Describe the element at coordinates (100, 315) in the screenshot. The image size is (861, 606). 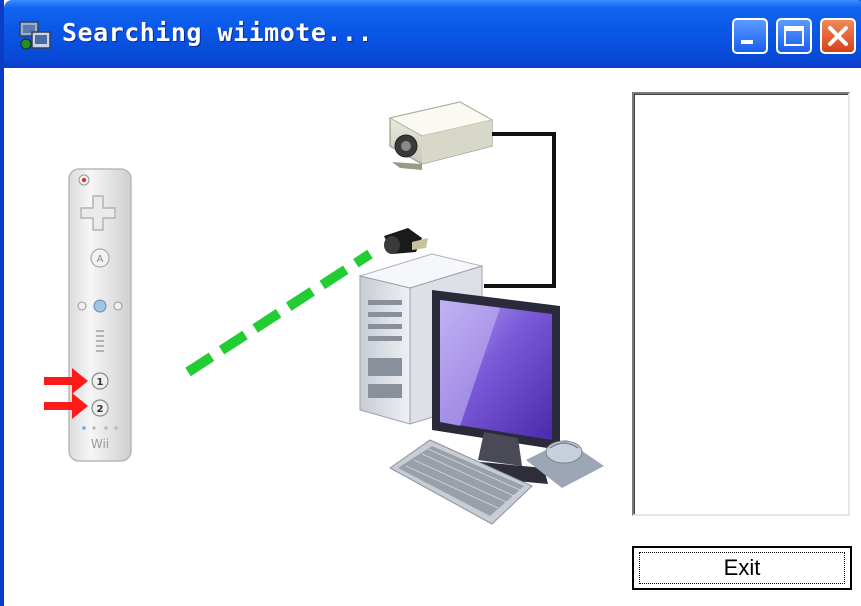
I see `wiimote-image: A 1 2 Wii` at that location.